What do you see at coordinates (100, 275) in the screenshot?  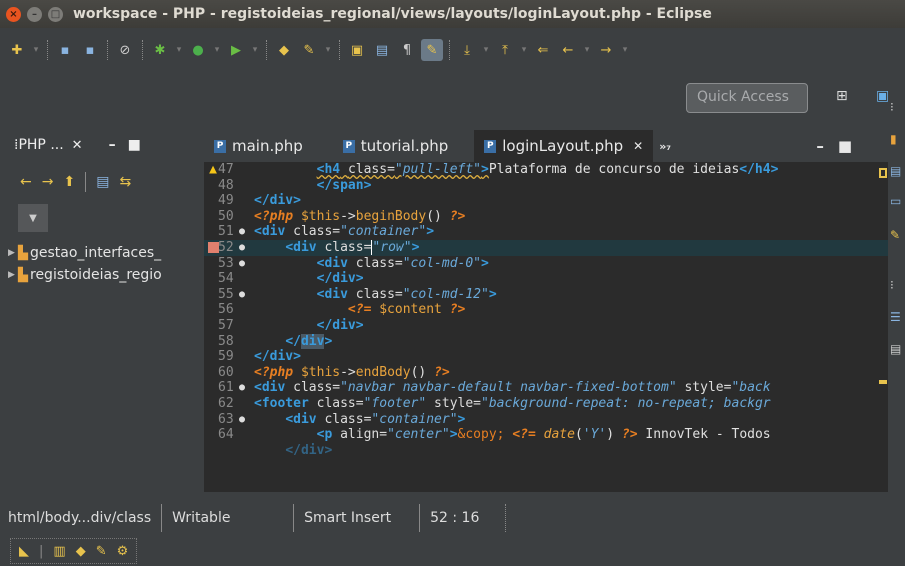 I see `project-item: ▶ ▙ registoideias_regio` at bounding box center [100, 275].